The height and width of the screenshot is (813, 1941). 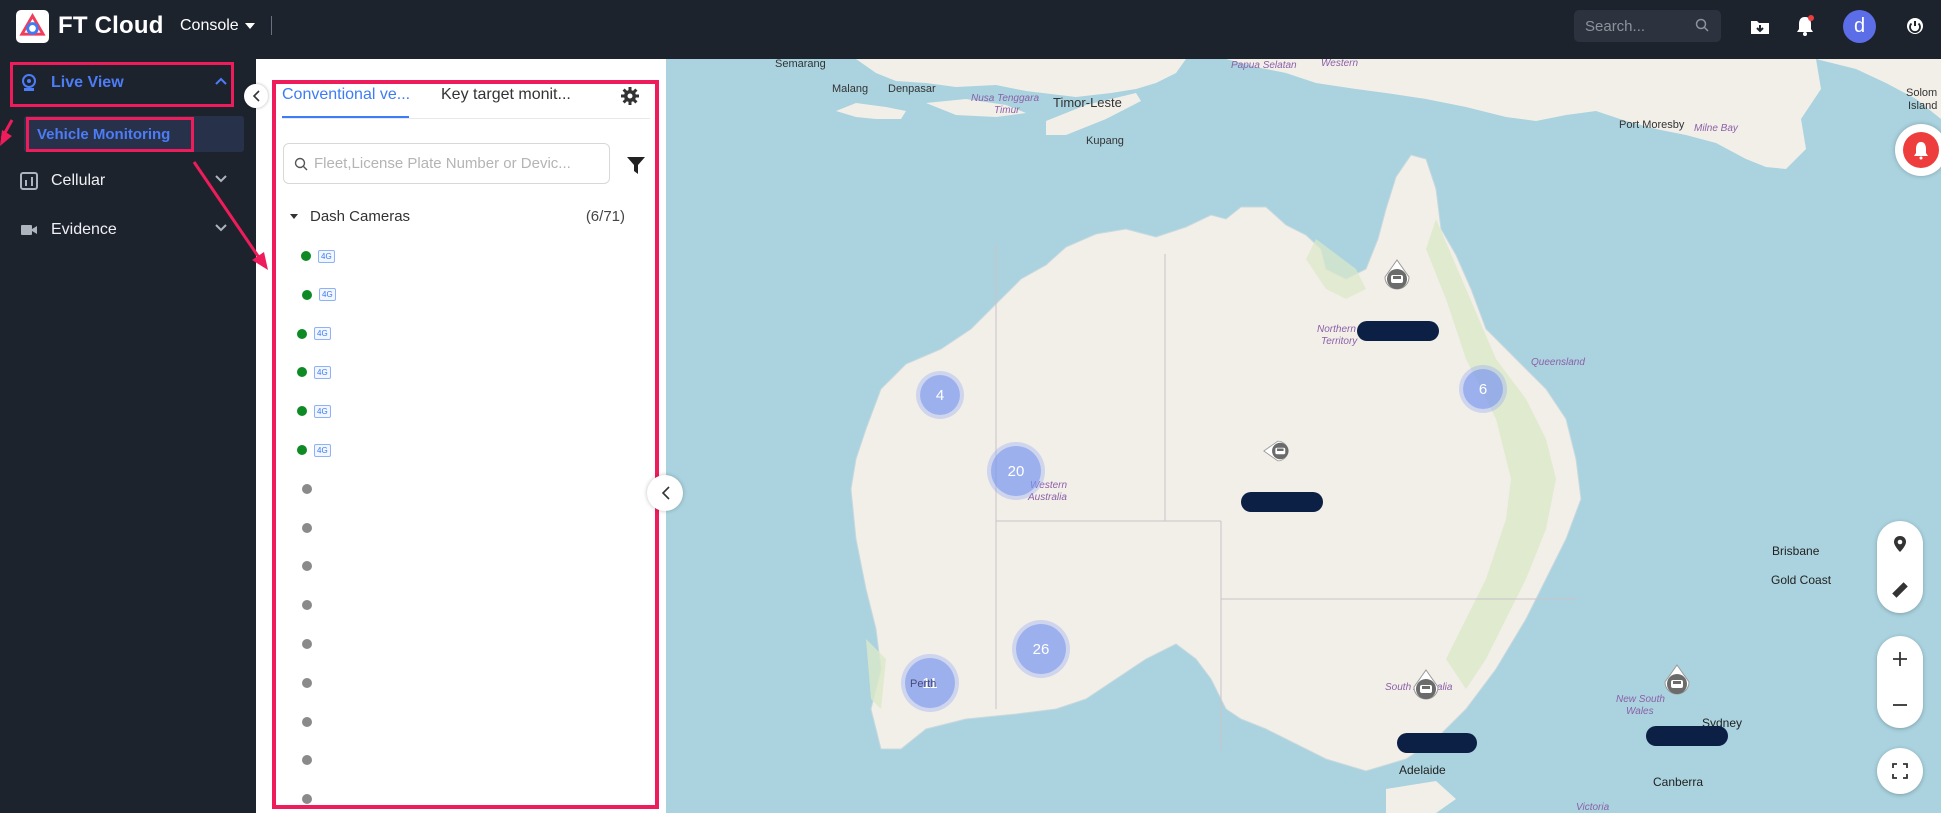 I want to click on device-search-field, so click(x=446, y=163).